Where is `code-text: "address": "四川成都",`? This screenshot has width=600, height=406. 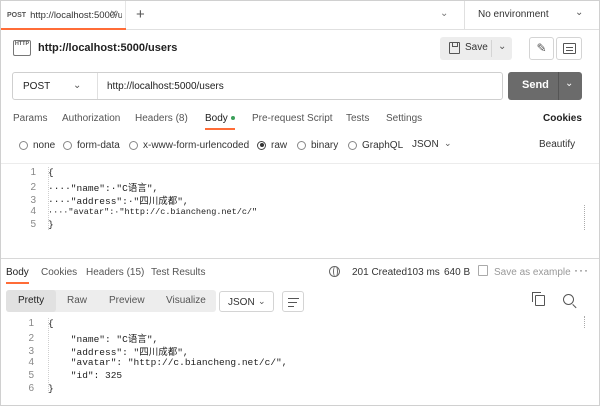 code-text: "address": "四川成都", is located at coordinates (118, 352).